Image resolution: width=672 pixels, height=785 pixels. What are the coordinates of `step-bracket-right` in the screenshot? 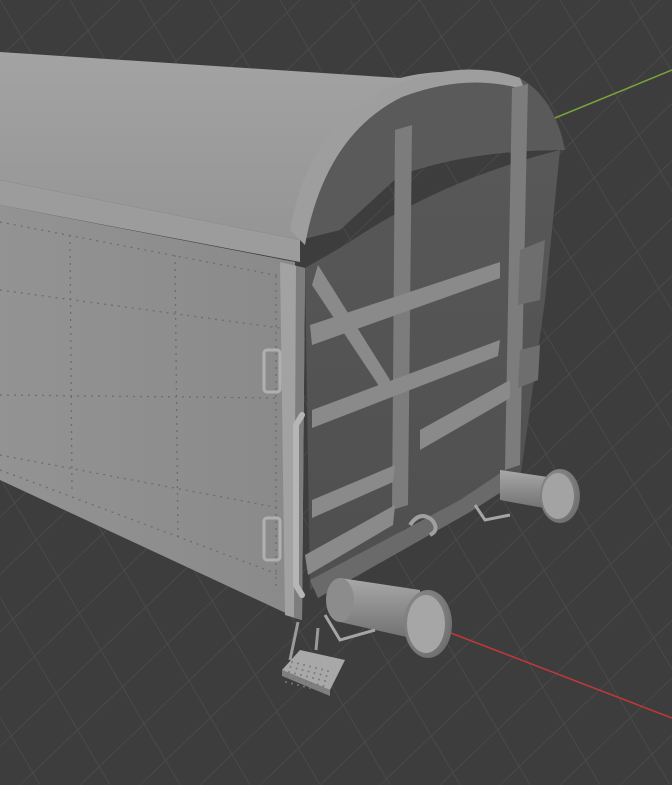 It's located at (492, 513).